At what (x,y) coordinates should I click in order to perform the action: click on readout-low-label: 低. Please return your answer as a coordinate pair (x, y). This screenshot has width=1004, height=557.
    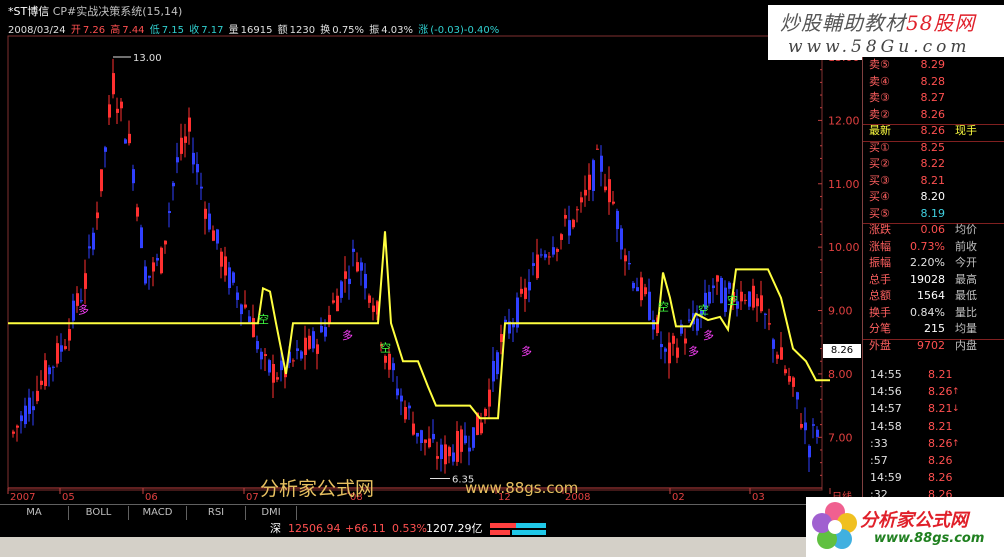
    Looking at the image, I should click on (154, 30).